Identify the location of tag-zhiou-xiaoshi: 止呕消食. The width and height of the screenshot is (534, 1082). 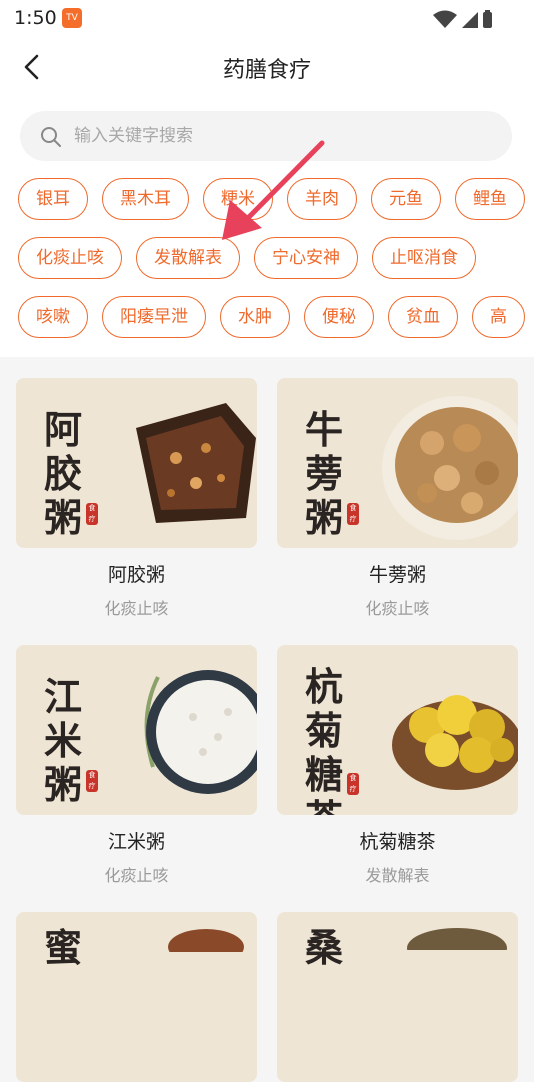
(424, 258).